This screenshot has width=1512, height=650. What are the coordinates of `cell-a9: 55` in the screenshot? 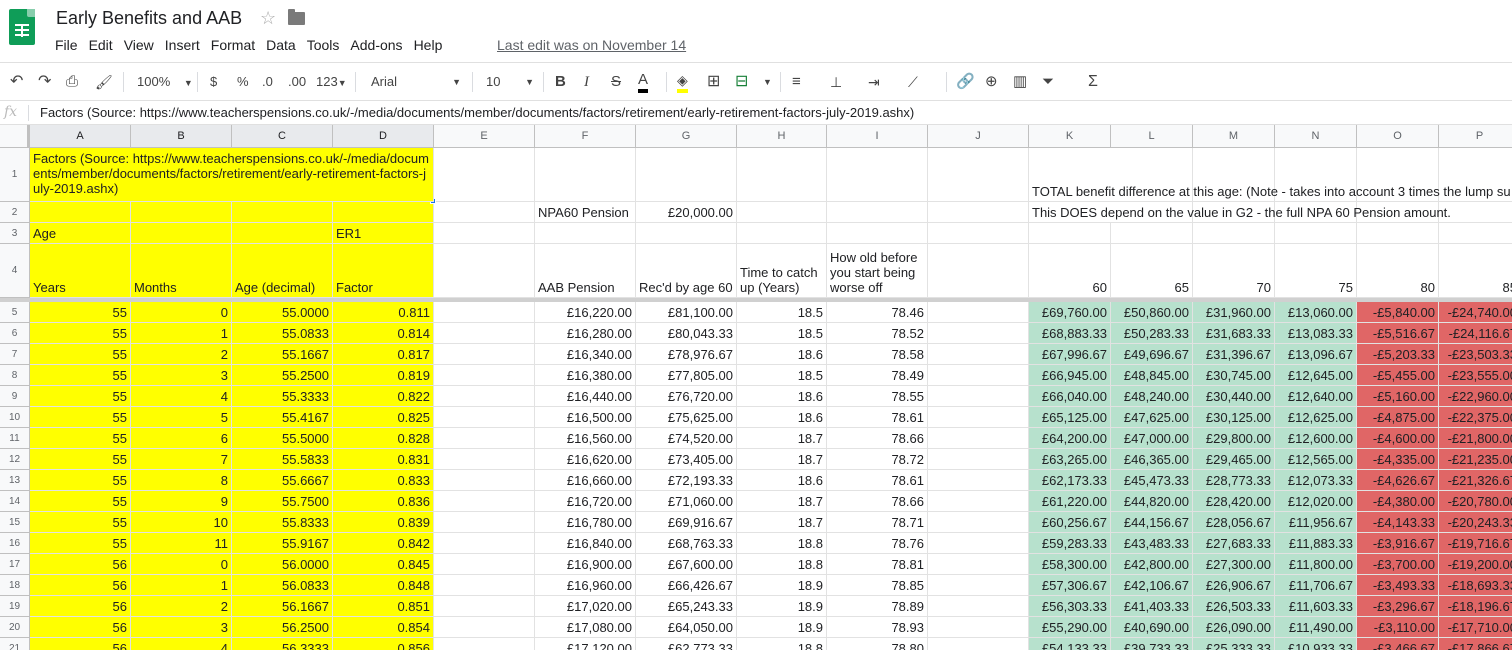 It's located at (80, 396).